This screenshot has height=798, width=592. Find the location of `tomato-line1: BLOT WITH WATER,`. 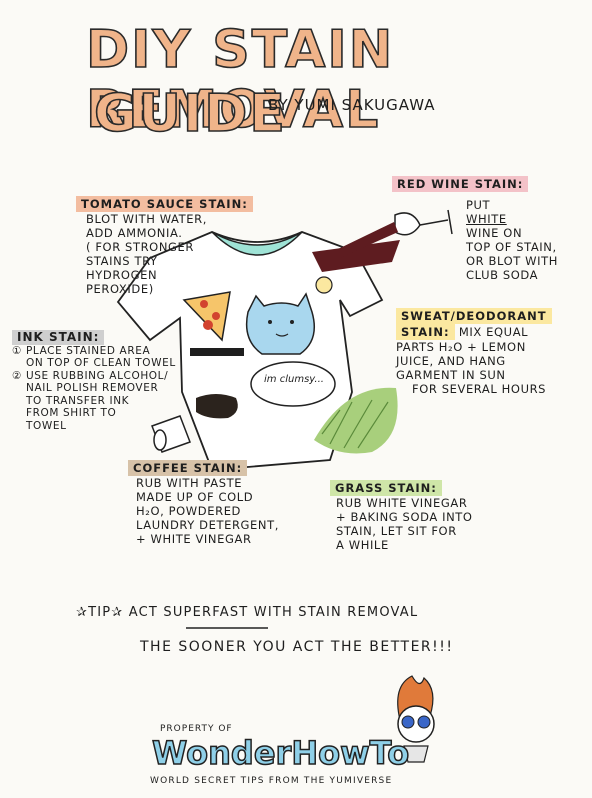

tomato-line1: BLOT WITH WATER, is located at coordinates (146, 219).